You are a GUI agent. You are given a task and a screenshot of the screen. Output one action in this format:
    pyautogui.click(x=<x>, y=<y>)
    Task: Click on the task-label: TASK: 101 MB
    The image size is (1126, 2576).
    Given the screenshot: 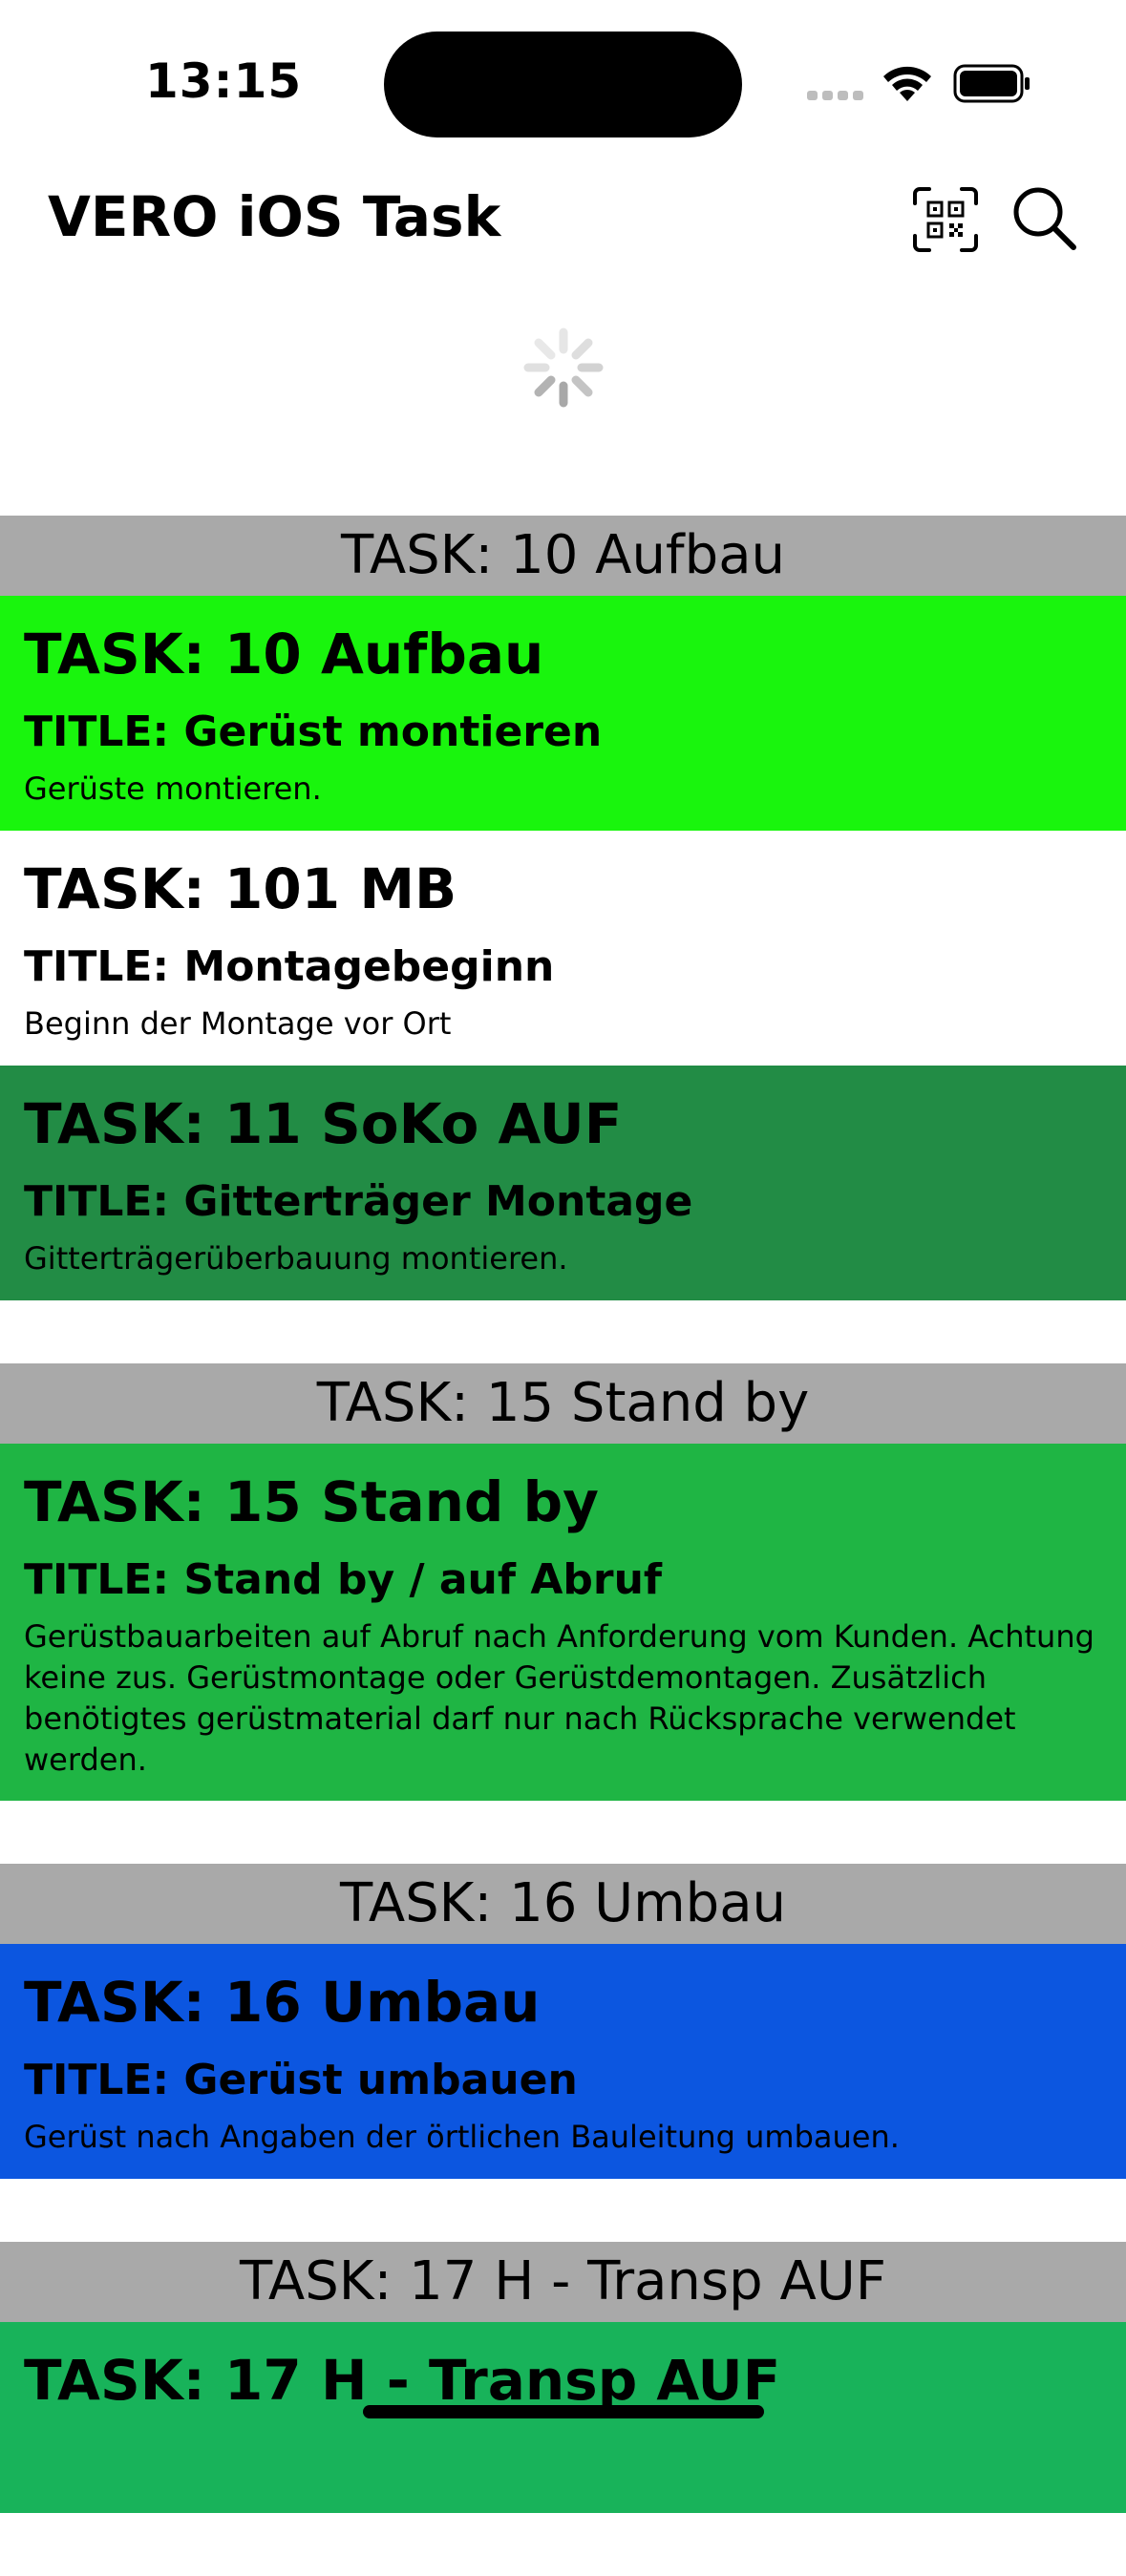 What is the action you would take?
    pyautogui.click(x=240, y=888)
    